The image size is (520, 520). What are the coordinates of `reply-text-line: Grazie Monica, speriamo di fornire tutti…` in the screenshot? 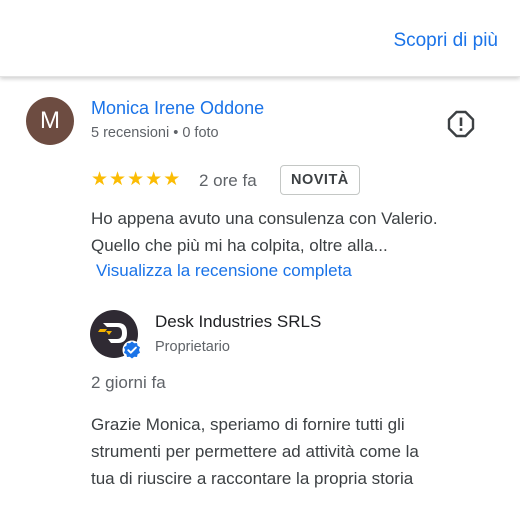 It's located at (248, 424).